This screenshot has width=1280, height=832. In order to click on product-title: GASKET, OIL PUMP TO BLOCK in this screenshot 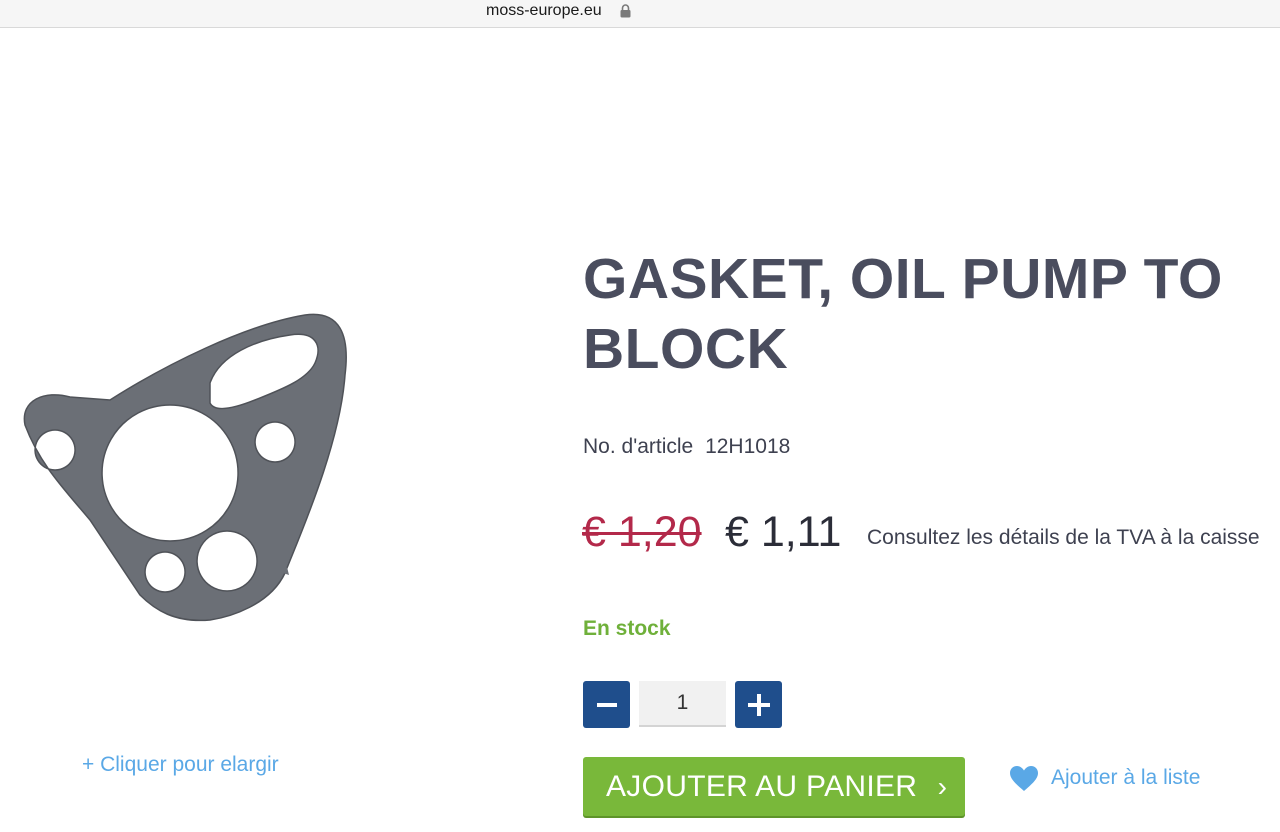, I will do `click(903, 314)`.